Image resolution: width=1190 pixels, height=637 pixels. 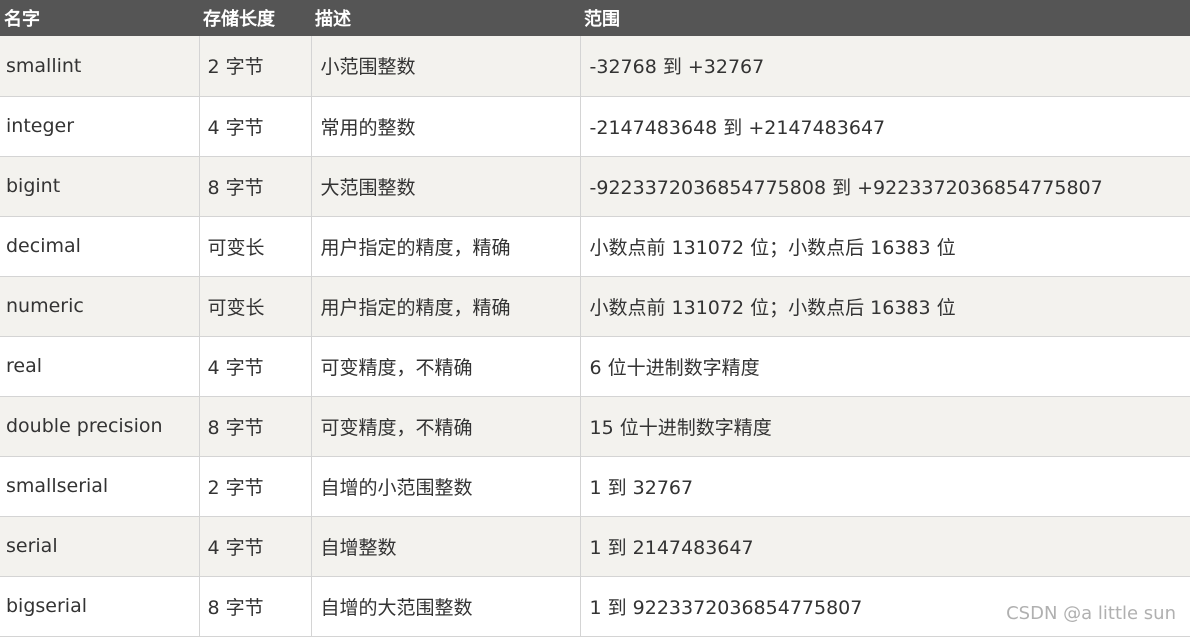 What do you see at coordinates (100, 186) in the screenshot?
I see `cell-type-name: bigint` at bounding box center [100, 186].